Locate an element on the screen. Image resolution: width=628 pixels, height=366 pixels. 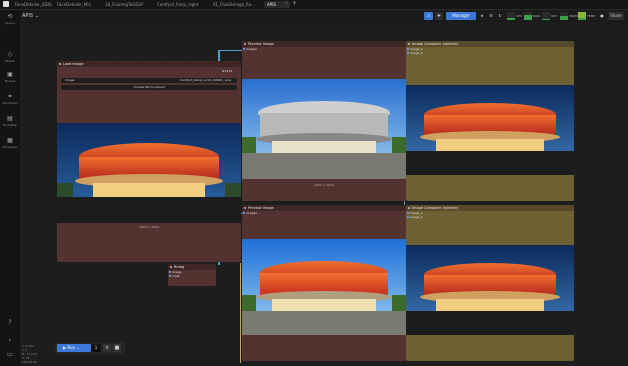
user-icon: ● is located at coordinates (602, 15).